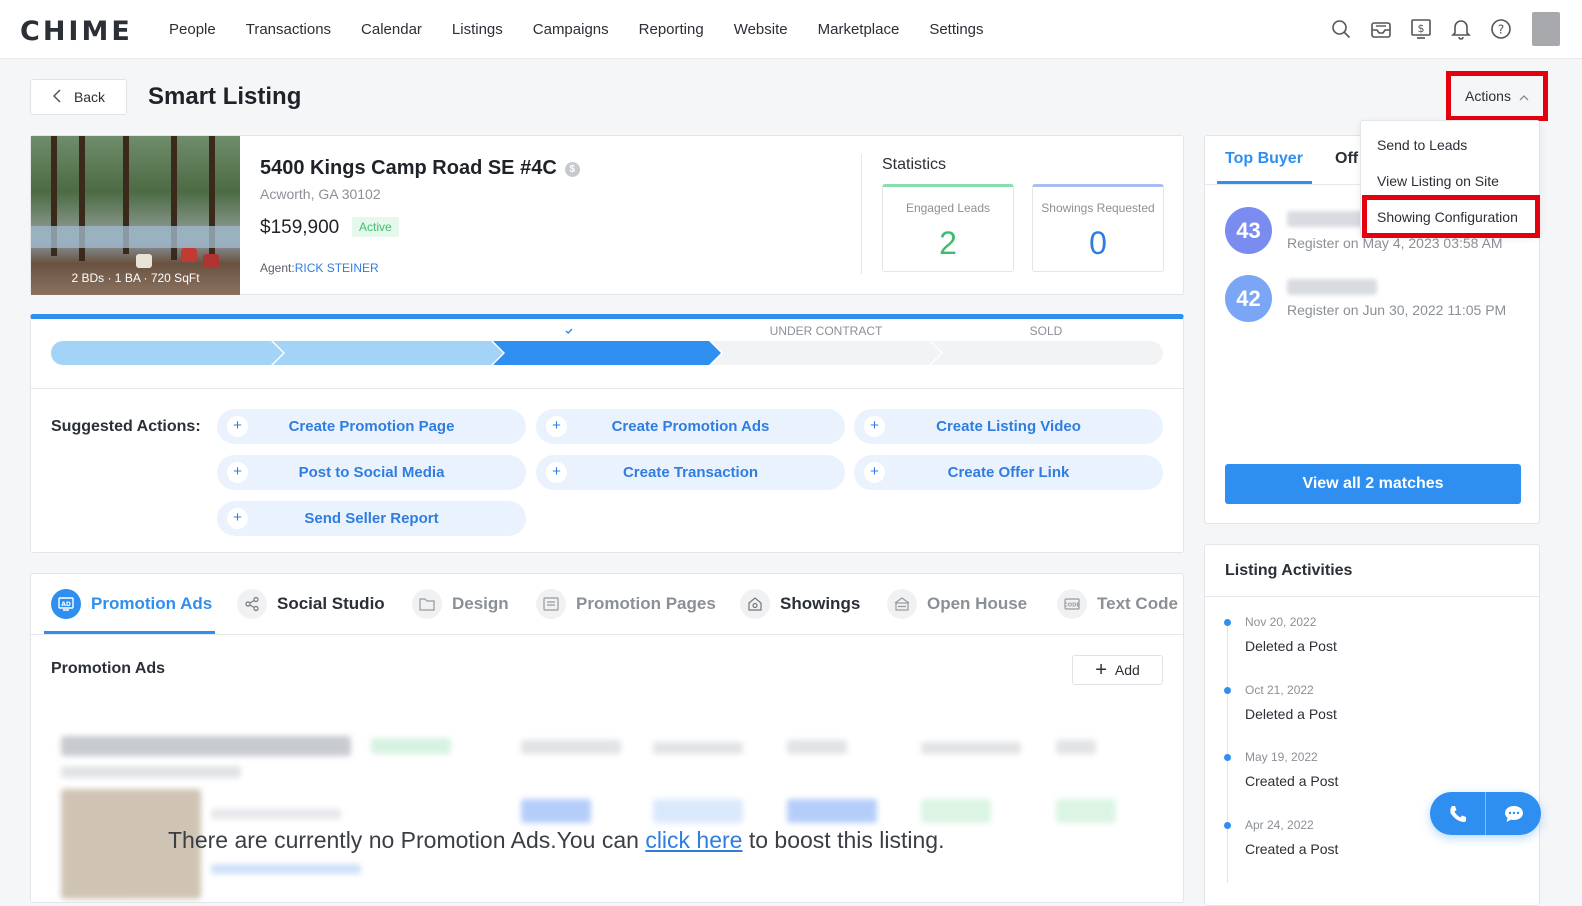 Image resolution: width=1582 pixels, height=906 pixels. What do you see at coordinates (956, 29) in the screenshot?
I see `nav-settings: Settings` at bounding box center [956, 29].